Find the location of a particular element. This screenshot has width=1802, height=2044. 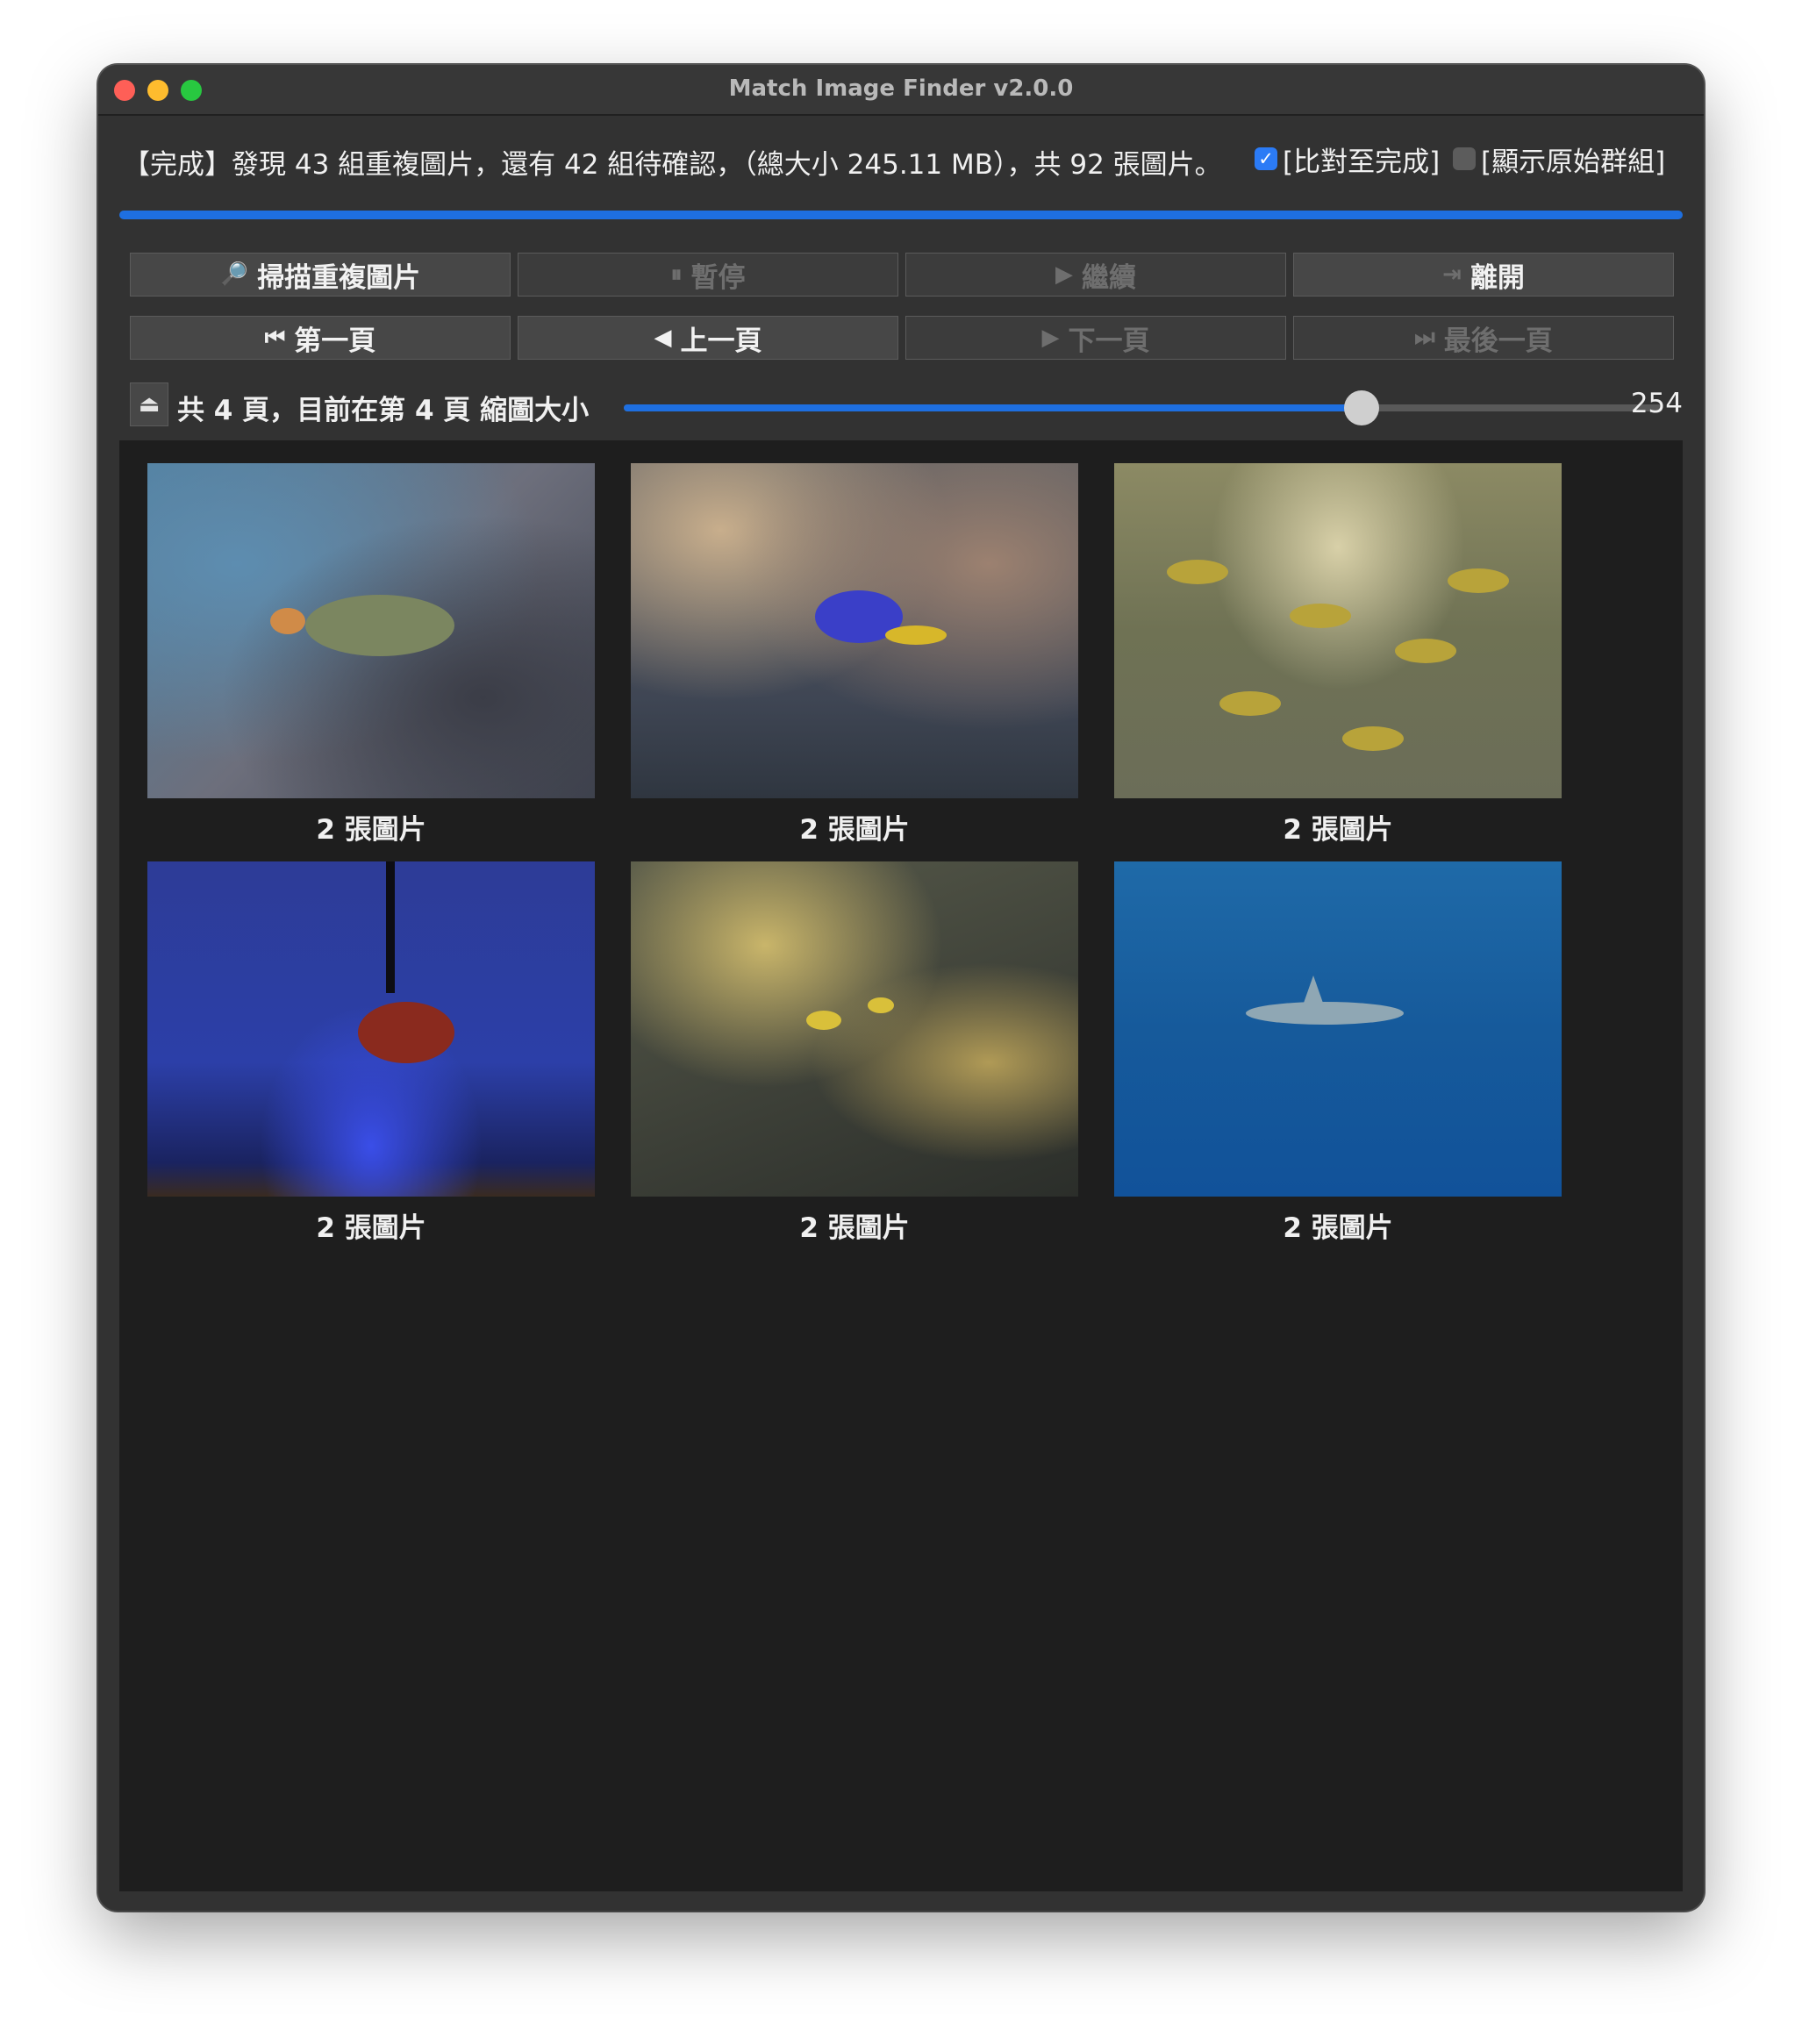

compare-to-finish-label: [比對至完成] is located at coordinates (1362, 162).